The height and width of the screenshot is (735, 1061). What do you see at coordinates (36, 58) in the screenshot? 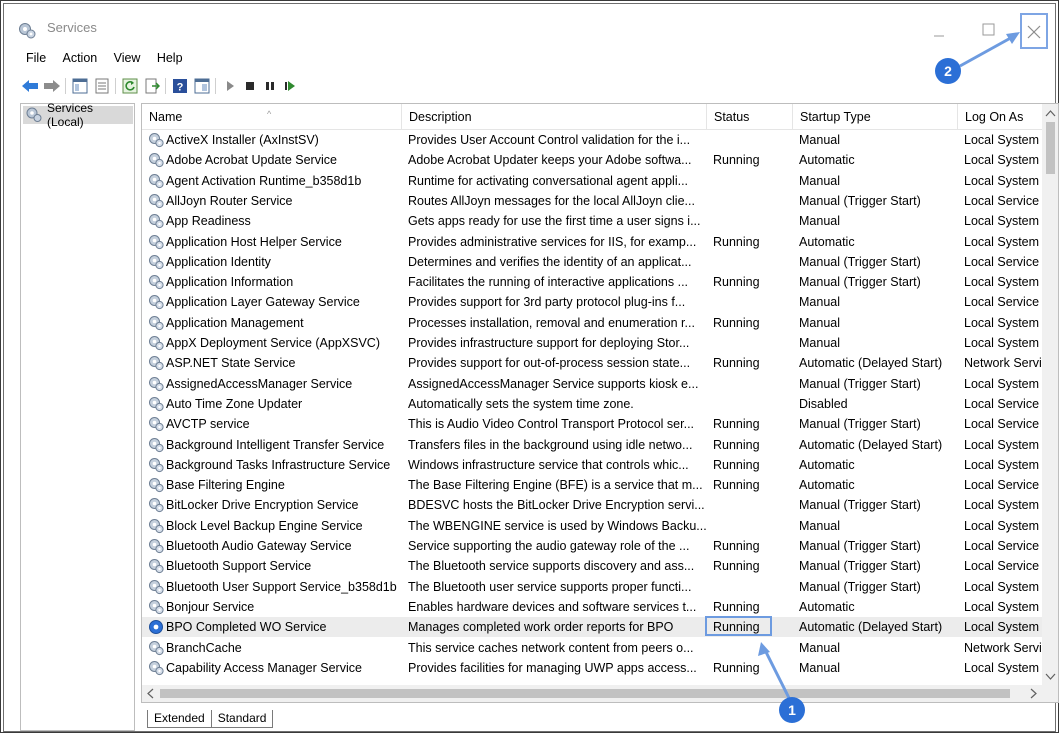
I see `menu-file: File` at bounding box center [36, 58].